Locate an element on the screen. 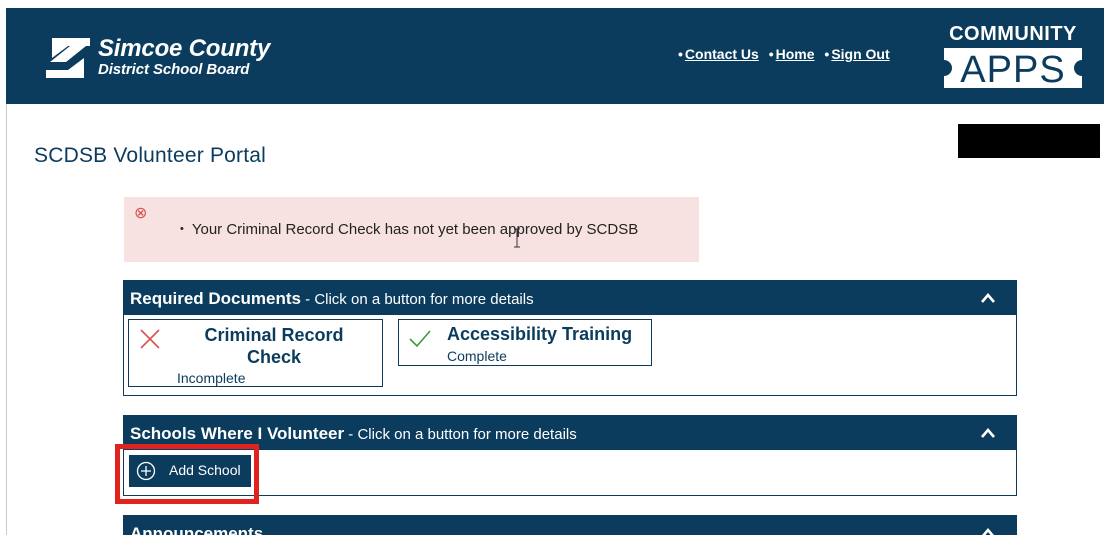 This screenshot has height=535, width=1104. nav-home: Home is located at coordinates (795, 54).